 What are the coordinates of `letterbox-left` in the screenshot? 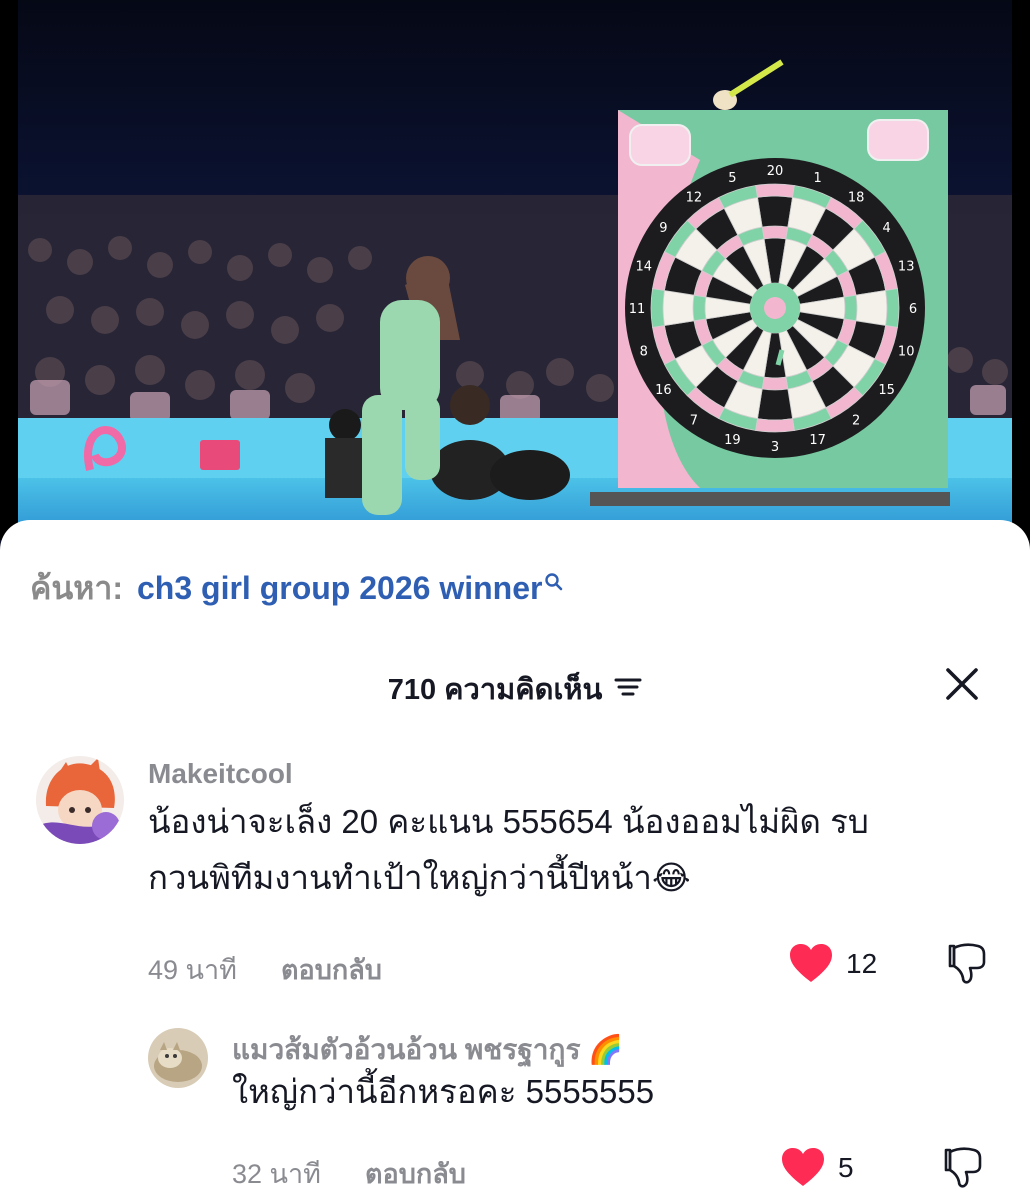 It's located at (9, 270).